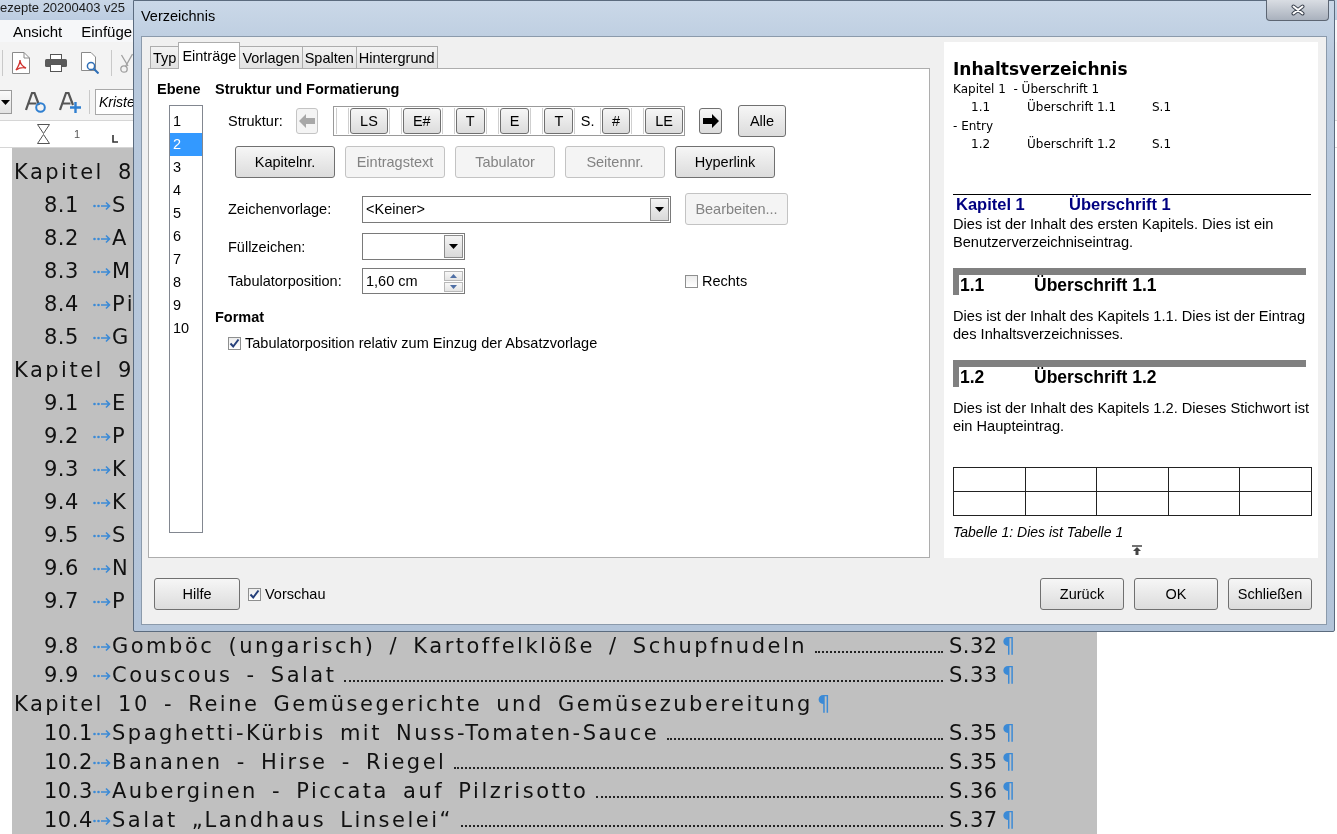  What do you see at coordinates (453, 286) in the screenshot?
I see `spin-down-button` at bounding box center [453, 286].